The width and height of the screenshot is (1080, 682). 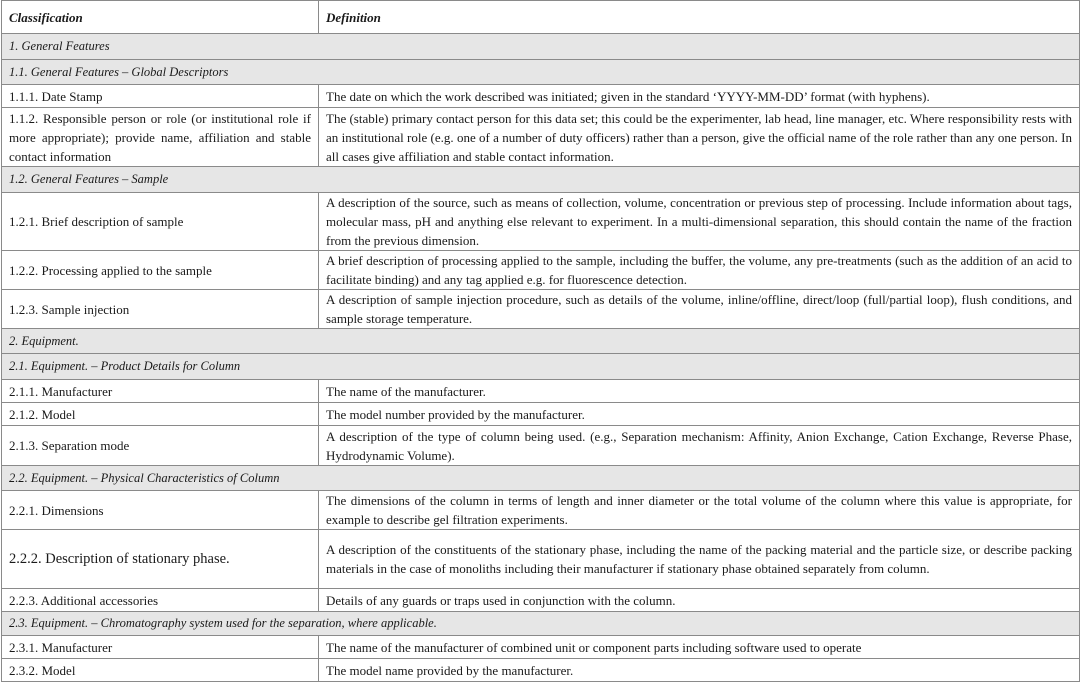 What do you see at coordinates (160, 600) in the screenshot?
I see `classification-cell: 2.2.3. Additional accessories` at bounding box center [160, 600].